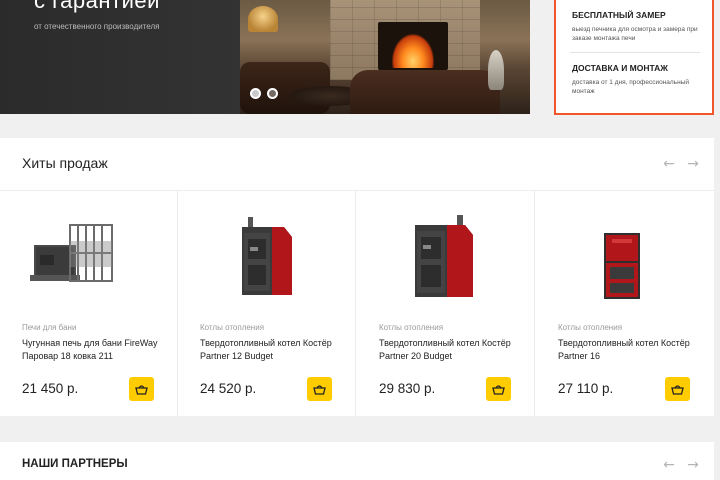  I want to click on hero-title: с гарантией, so click(97, 6).